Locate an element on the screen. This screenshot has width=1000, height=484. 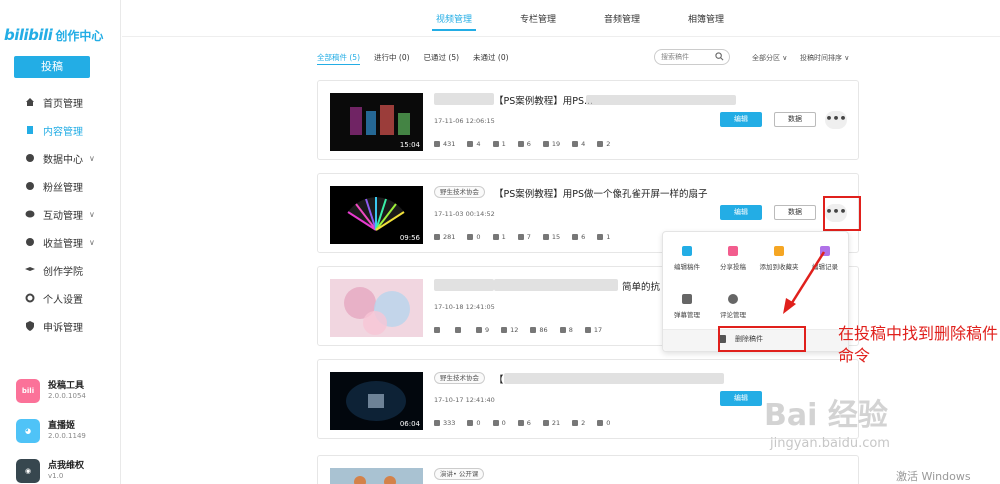
stat-comments: 1 is located at coordinates (499, 144).